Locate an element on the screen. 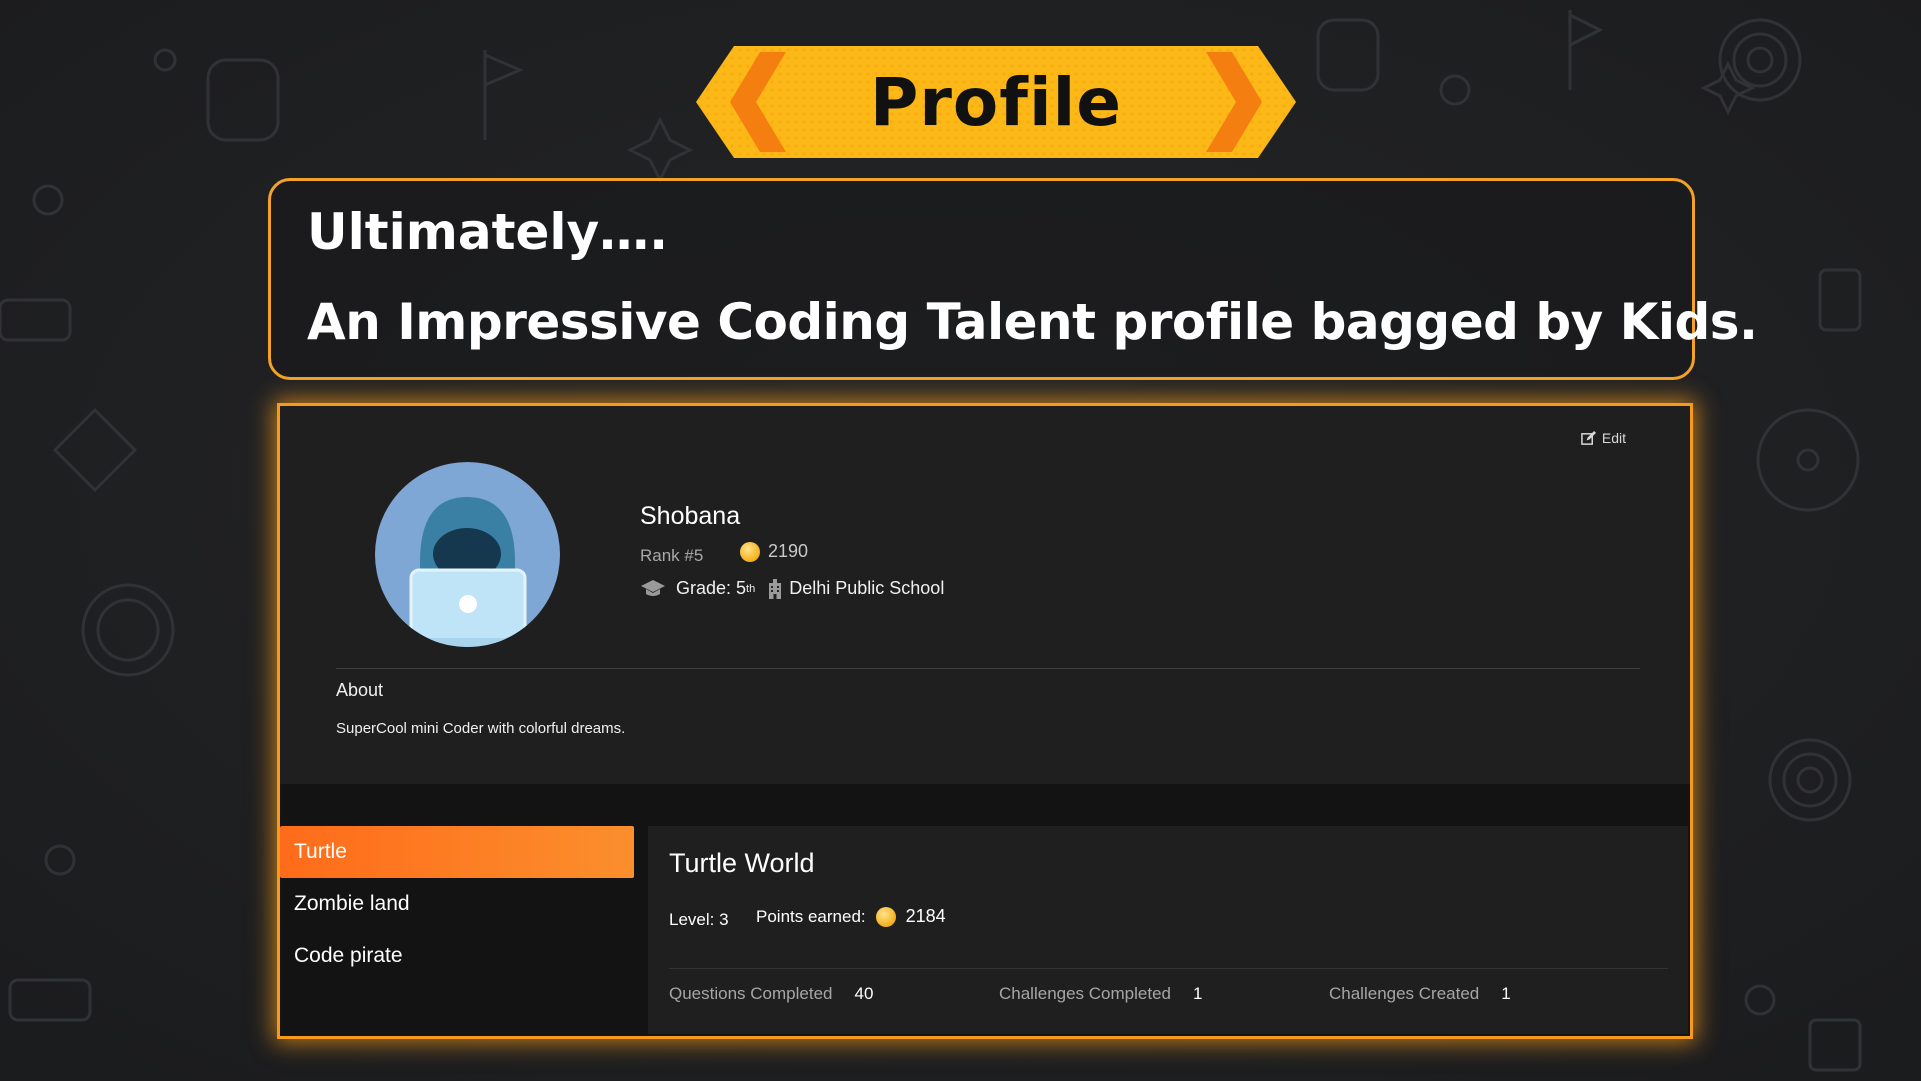 The height and width of the screenshot is (1081, 1921). stat-challenges-completed: Challenges Completed 1 is located at coordinates (1100, 994).